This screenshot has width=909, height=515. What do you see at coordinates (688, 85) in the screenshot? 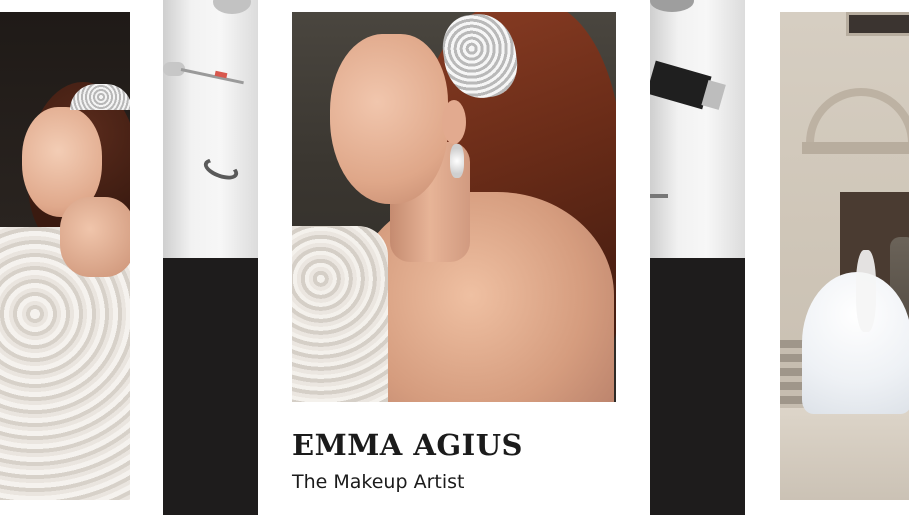
I see `makeup-brush-shape` at bounding box center [688, 85].